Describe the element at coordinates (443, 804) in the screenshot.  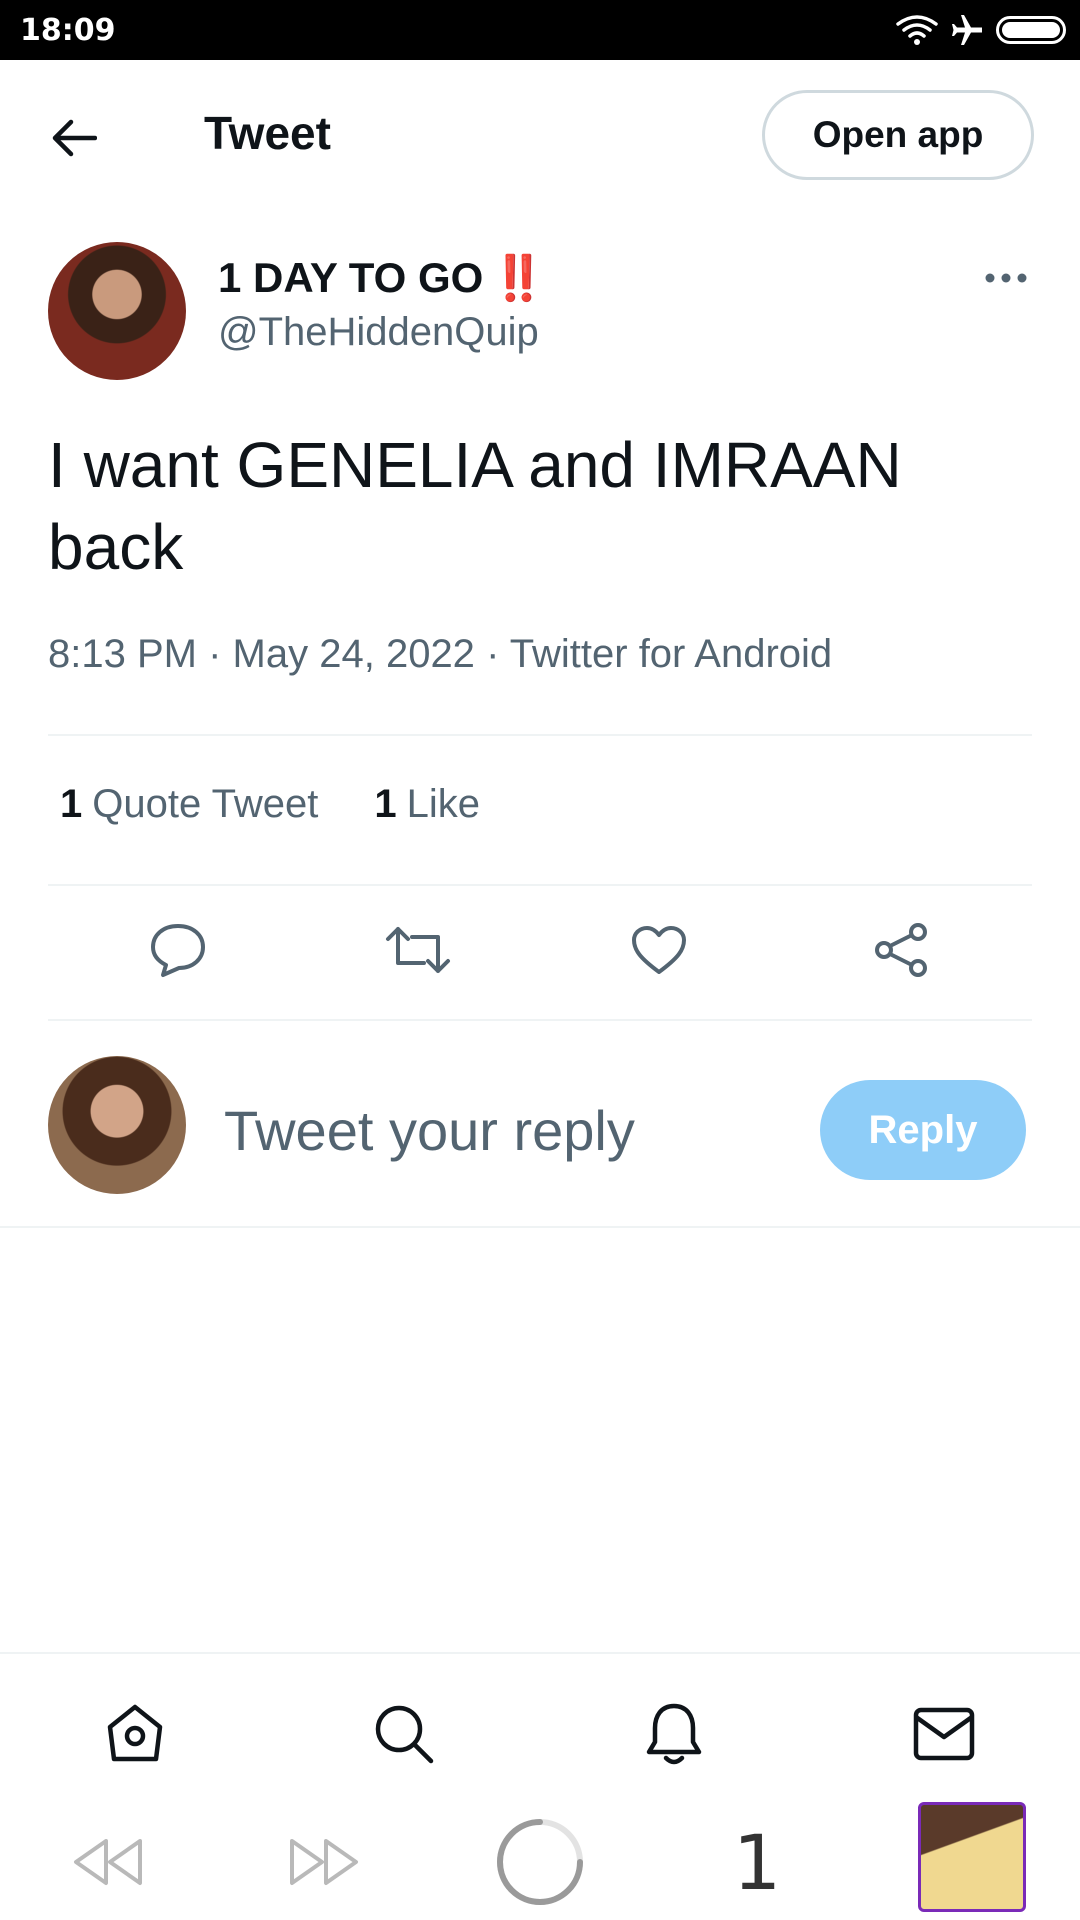
I see `like-label: Like` at that location.